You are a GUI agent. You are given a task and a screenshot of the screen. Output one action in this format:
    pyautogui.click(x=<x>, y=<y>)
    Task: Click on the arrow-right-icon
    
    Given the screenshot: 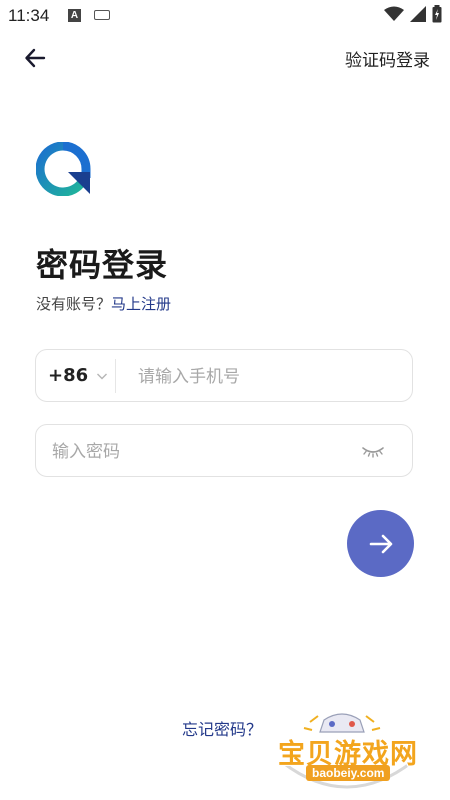 What is the action you would take?
    pyautogui.click(x=380, y=543)
    